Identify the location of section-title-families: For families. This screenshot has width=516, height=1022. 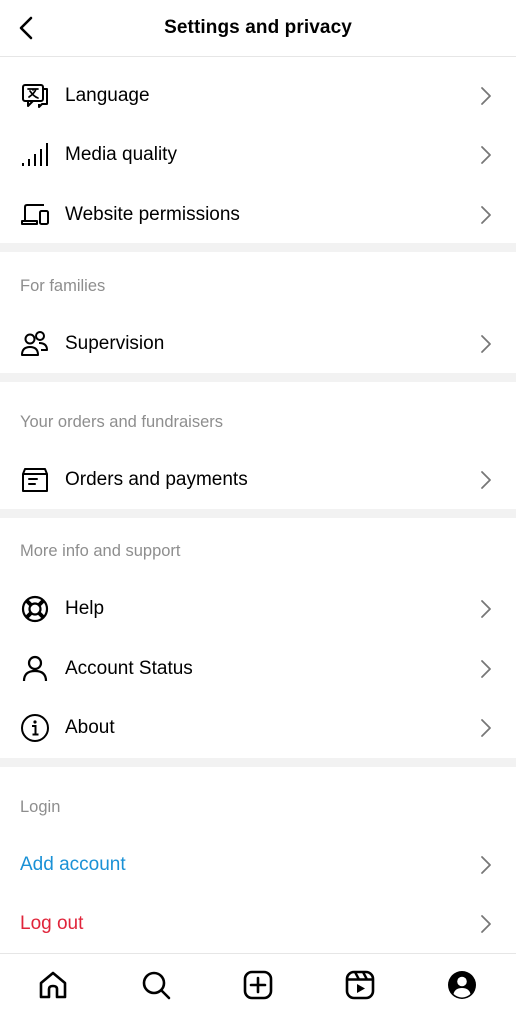
(63, 286).